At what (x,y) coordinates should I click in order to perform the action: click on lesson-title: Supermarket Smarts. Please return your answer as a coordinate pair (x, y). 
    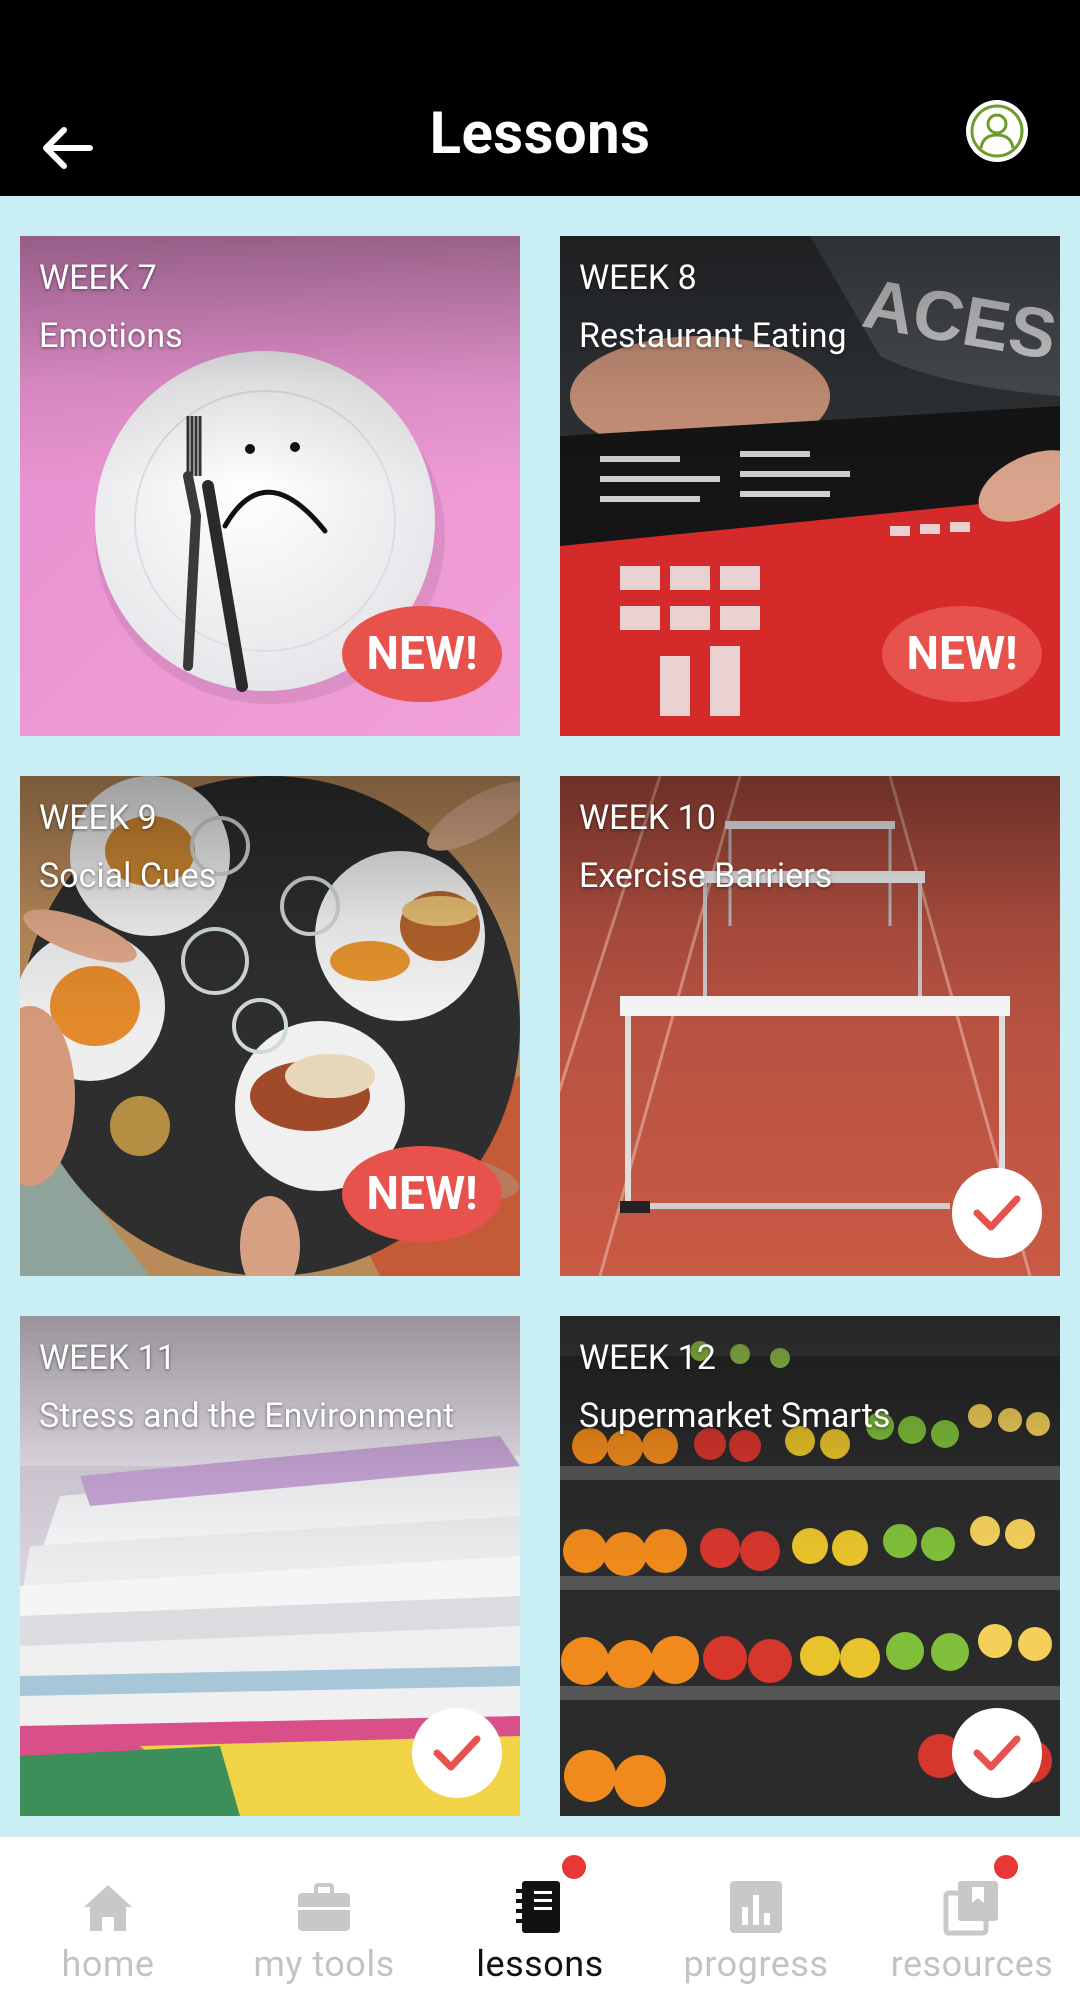
    Looking at the image, I should click on (735, 1416).